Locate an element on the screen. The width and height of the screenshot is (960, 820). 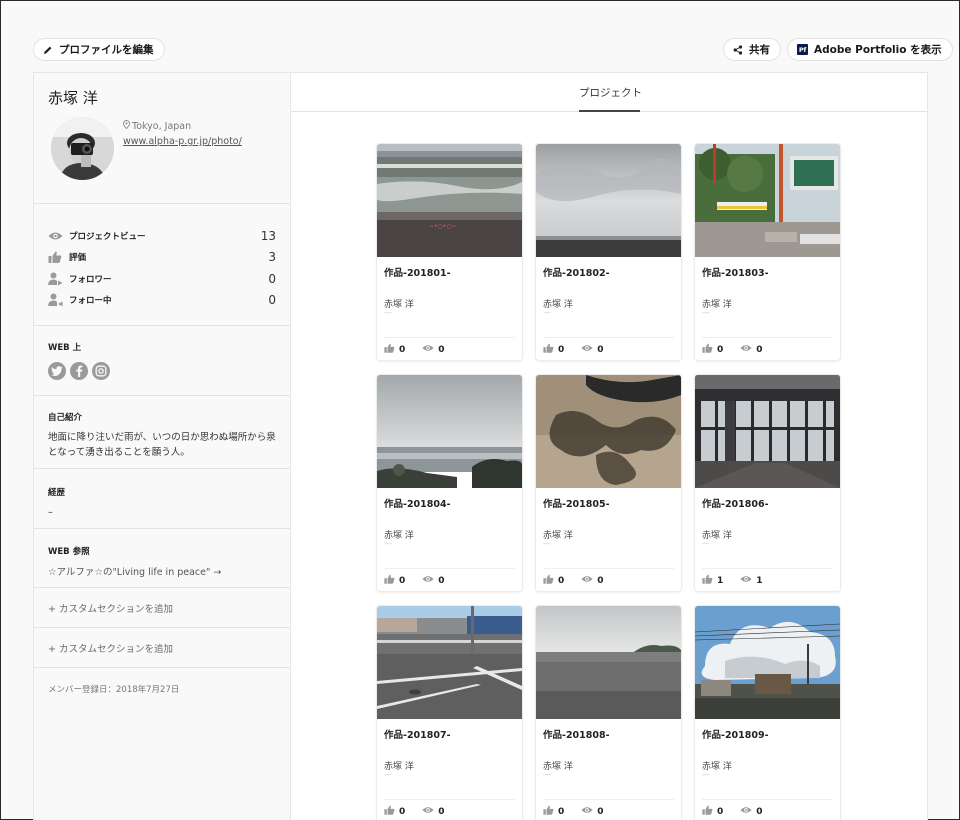
share-button: 共有 is located at coordinates (752, 49).